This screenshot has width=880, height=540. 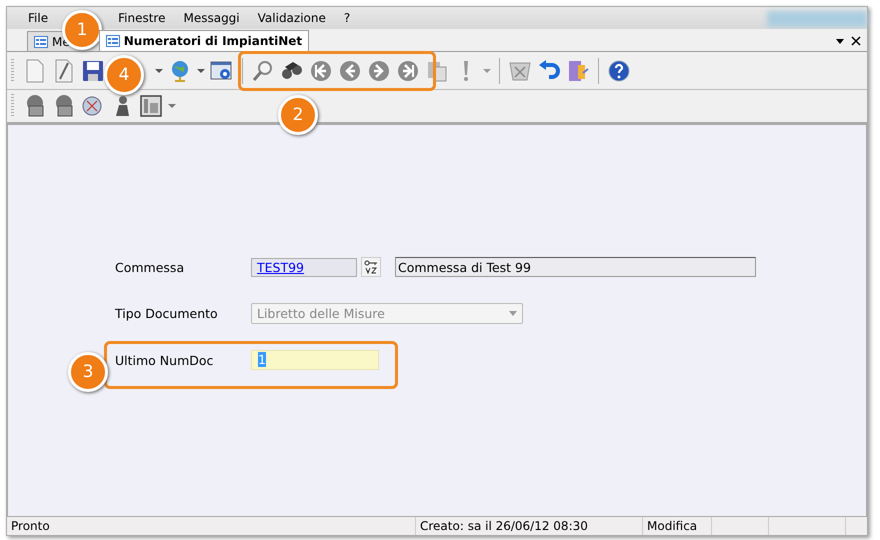 What do you see at coordinates (222, 70) in the screenshot?
I see `settings-icon` at bounding box center [222, 70].